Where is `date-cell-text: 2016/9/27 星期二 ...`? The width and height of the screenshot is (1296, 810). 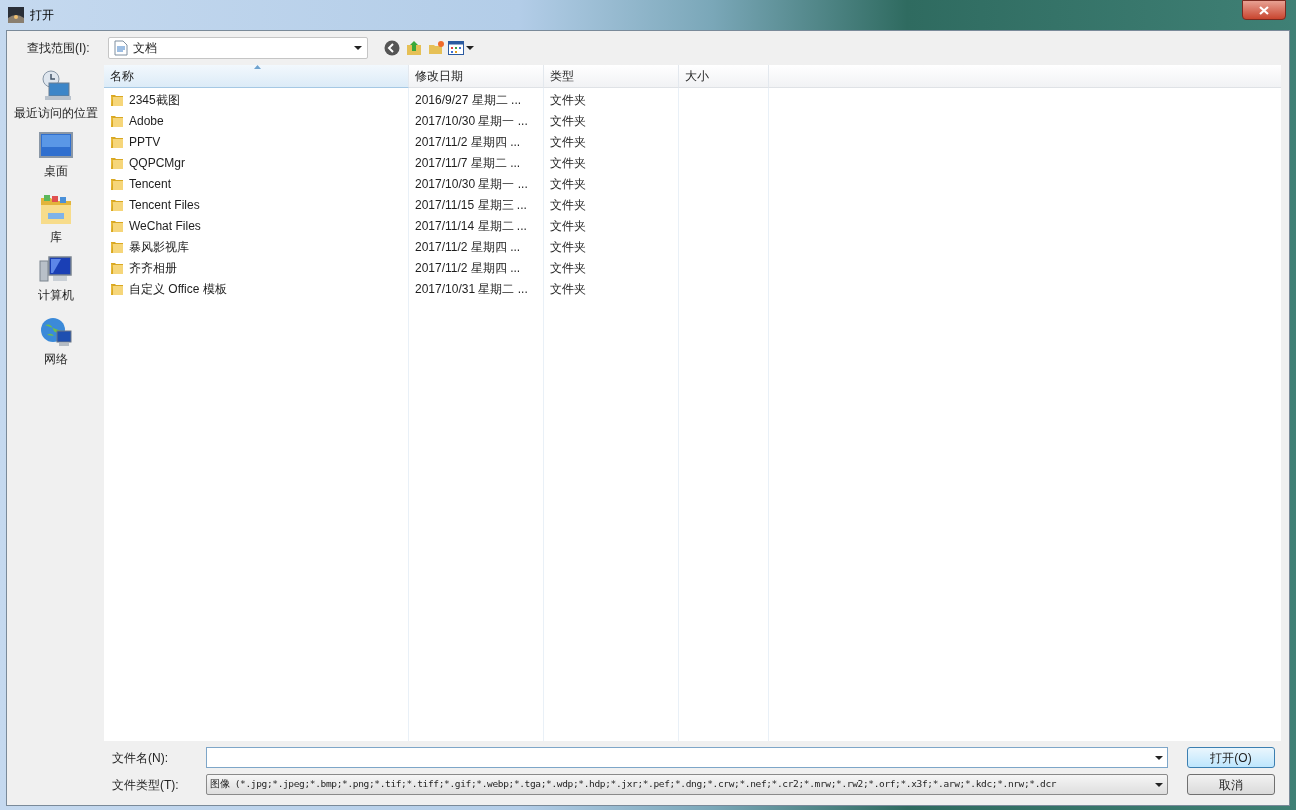 date-cell-text: 2016/9/27 星期二 ... is located at coordinates (468, 100).